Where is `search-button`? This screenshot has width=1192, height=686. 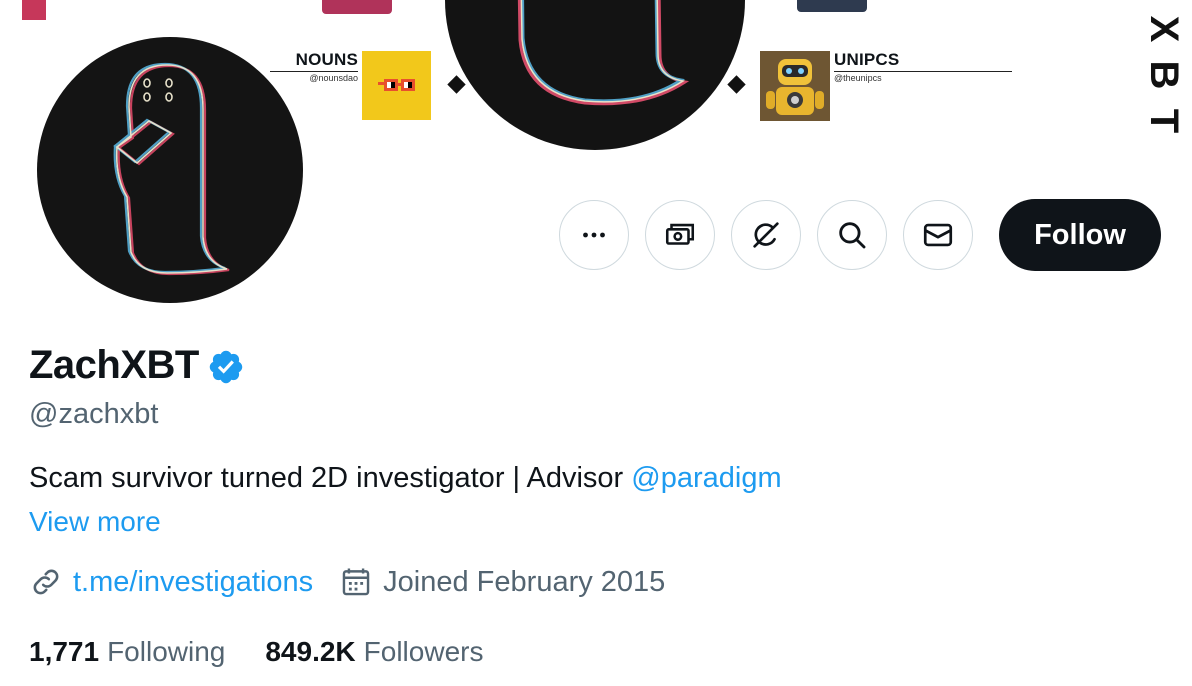 search-button is located at coordinates (852, 235).